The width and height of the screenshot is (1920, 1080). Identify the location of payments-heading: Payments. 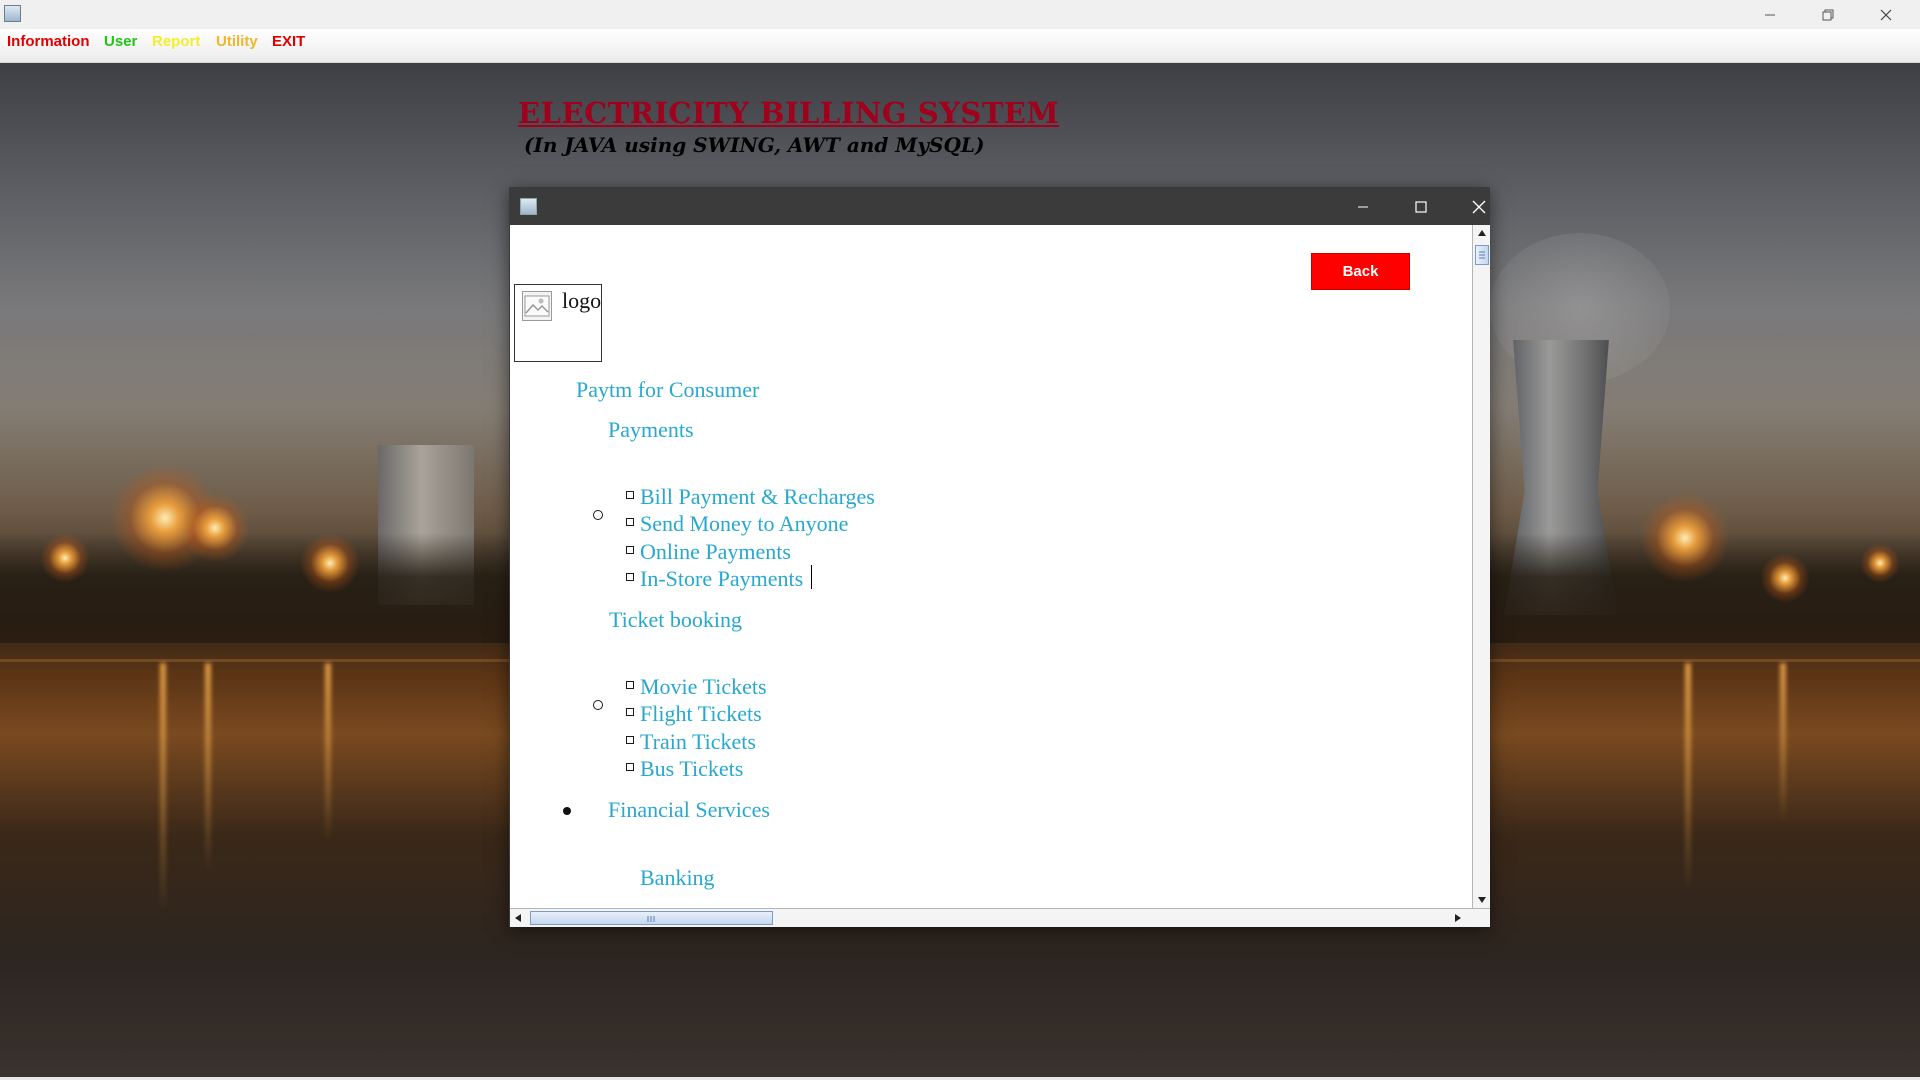
(651, 430).